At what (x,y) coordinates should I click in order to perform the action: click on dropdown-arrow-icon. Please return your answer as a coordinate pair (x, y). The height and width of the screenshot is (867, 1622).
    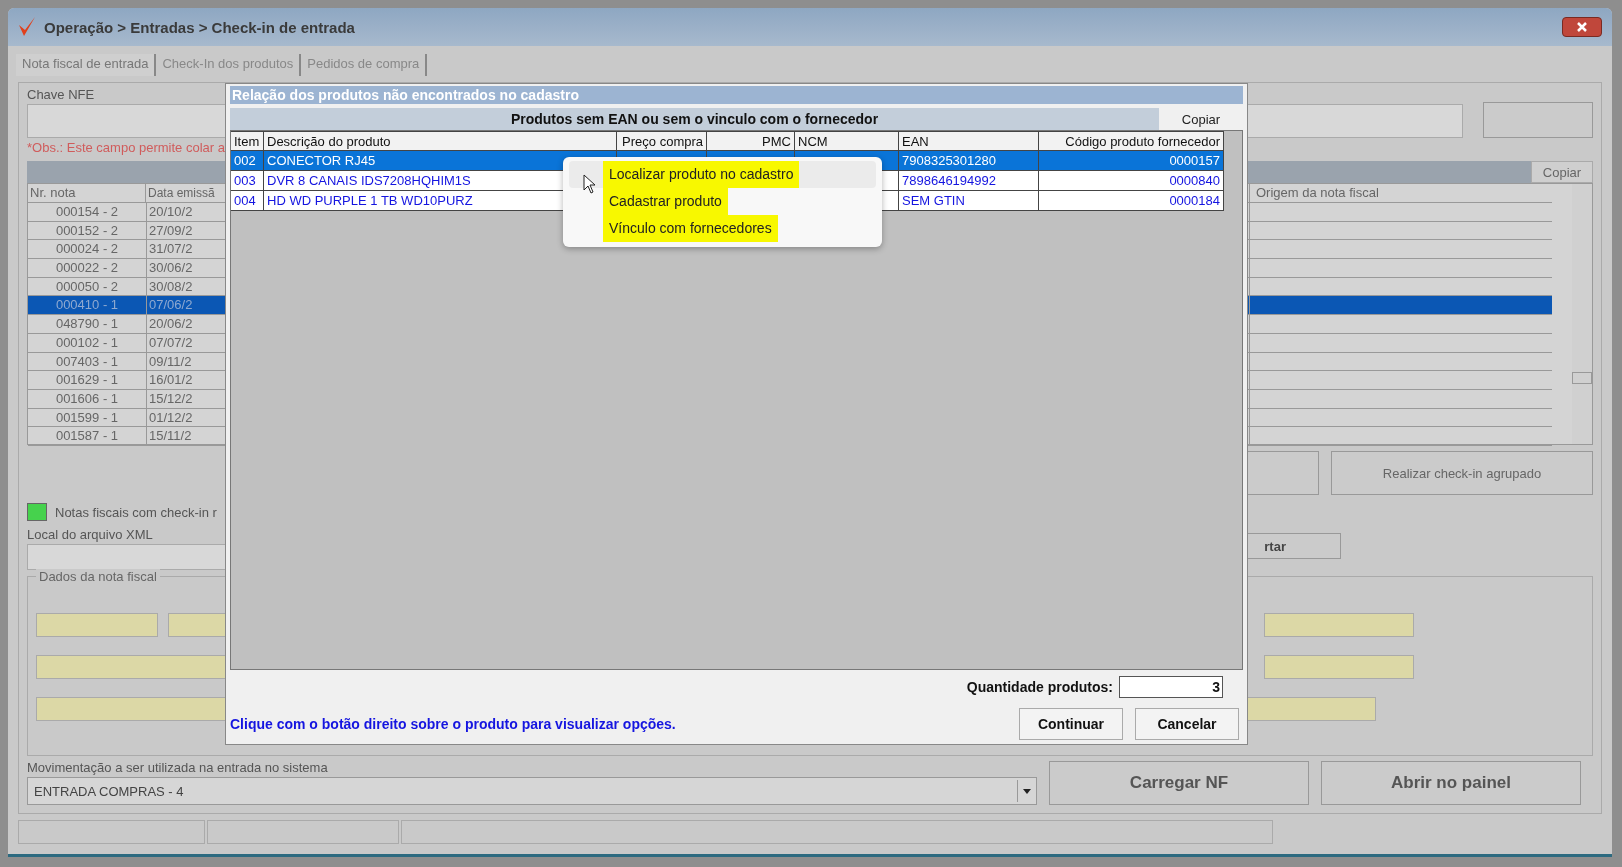
    Looking at the image, I should click on (1027, 791).